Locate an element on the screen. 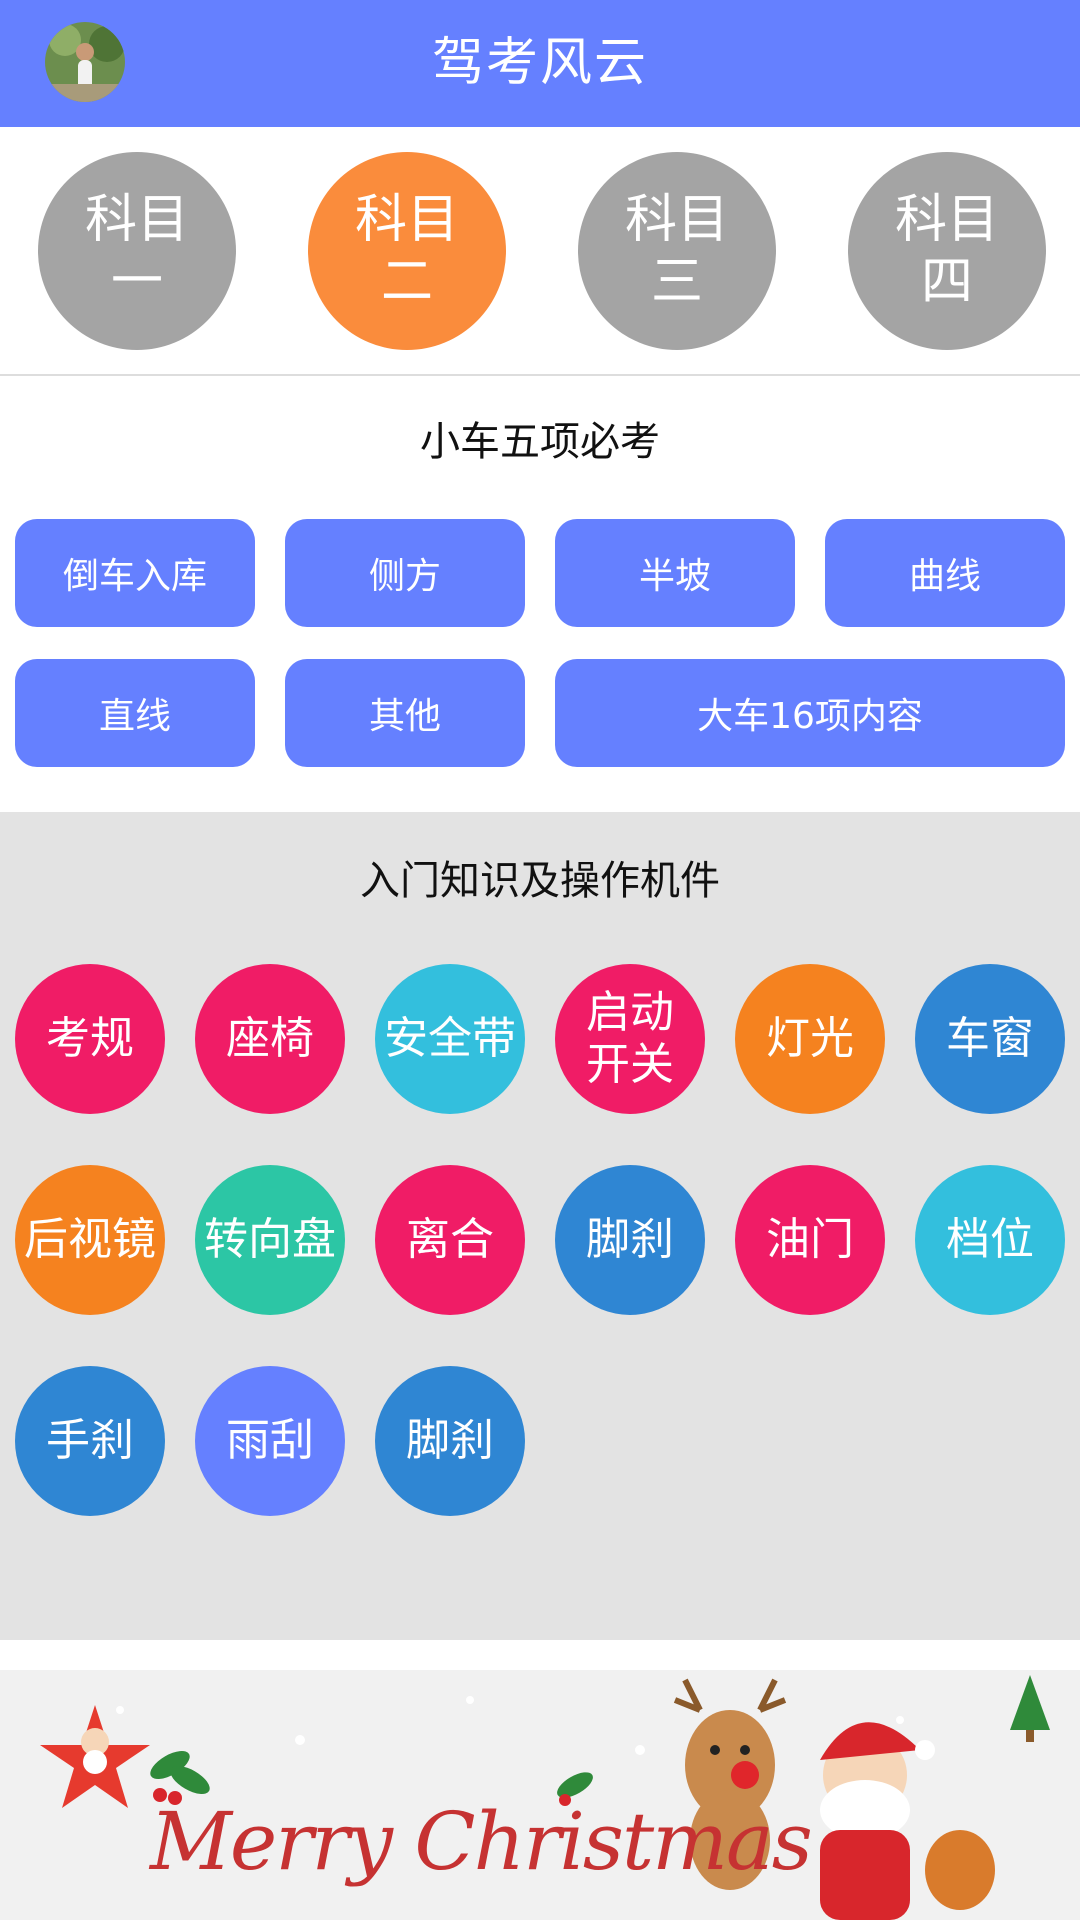 The image size is (1080, 1920). section-title: 入门知识及操作机件 is located at coordinates (540, 881).